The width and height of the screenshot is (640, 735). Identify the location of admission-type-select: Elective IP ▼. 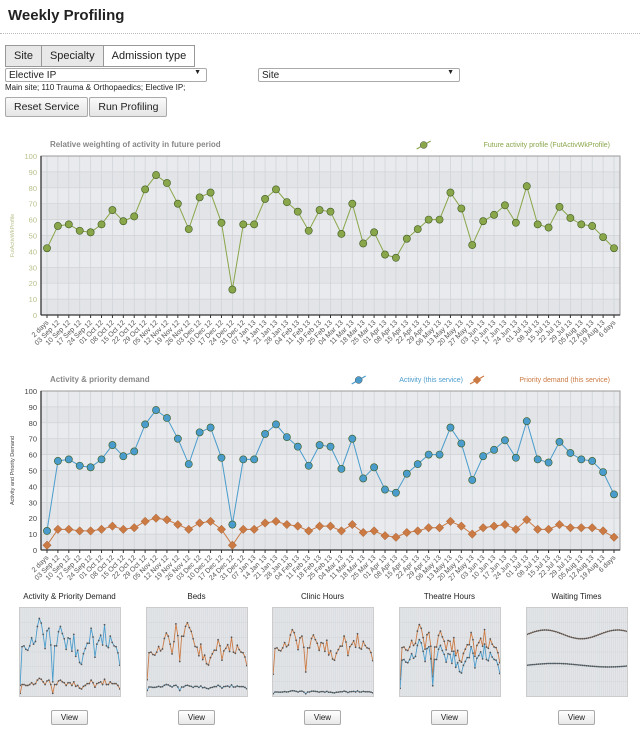
(106, 75).